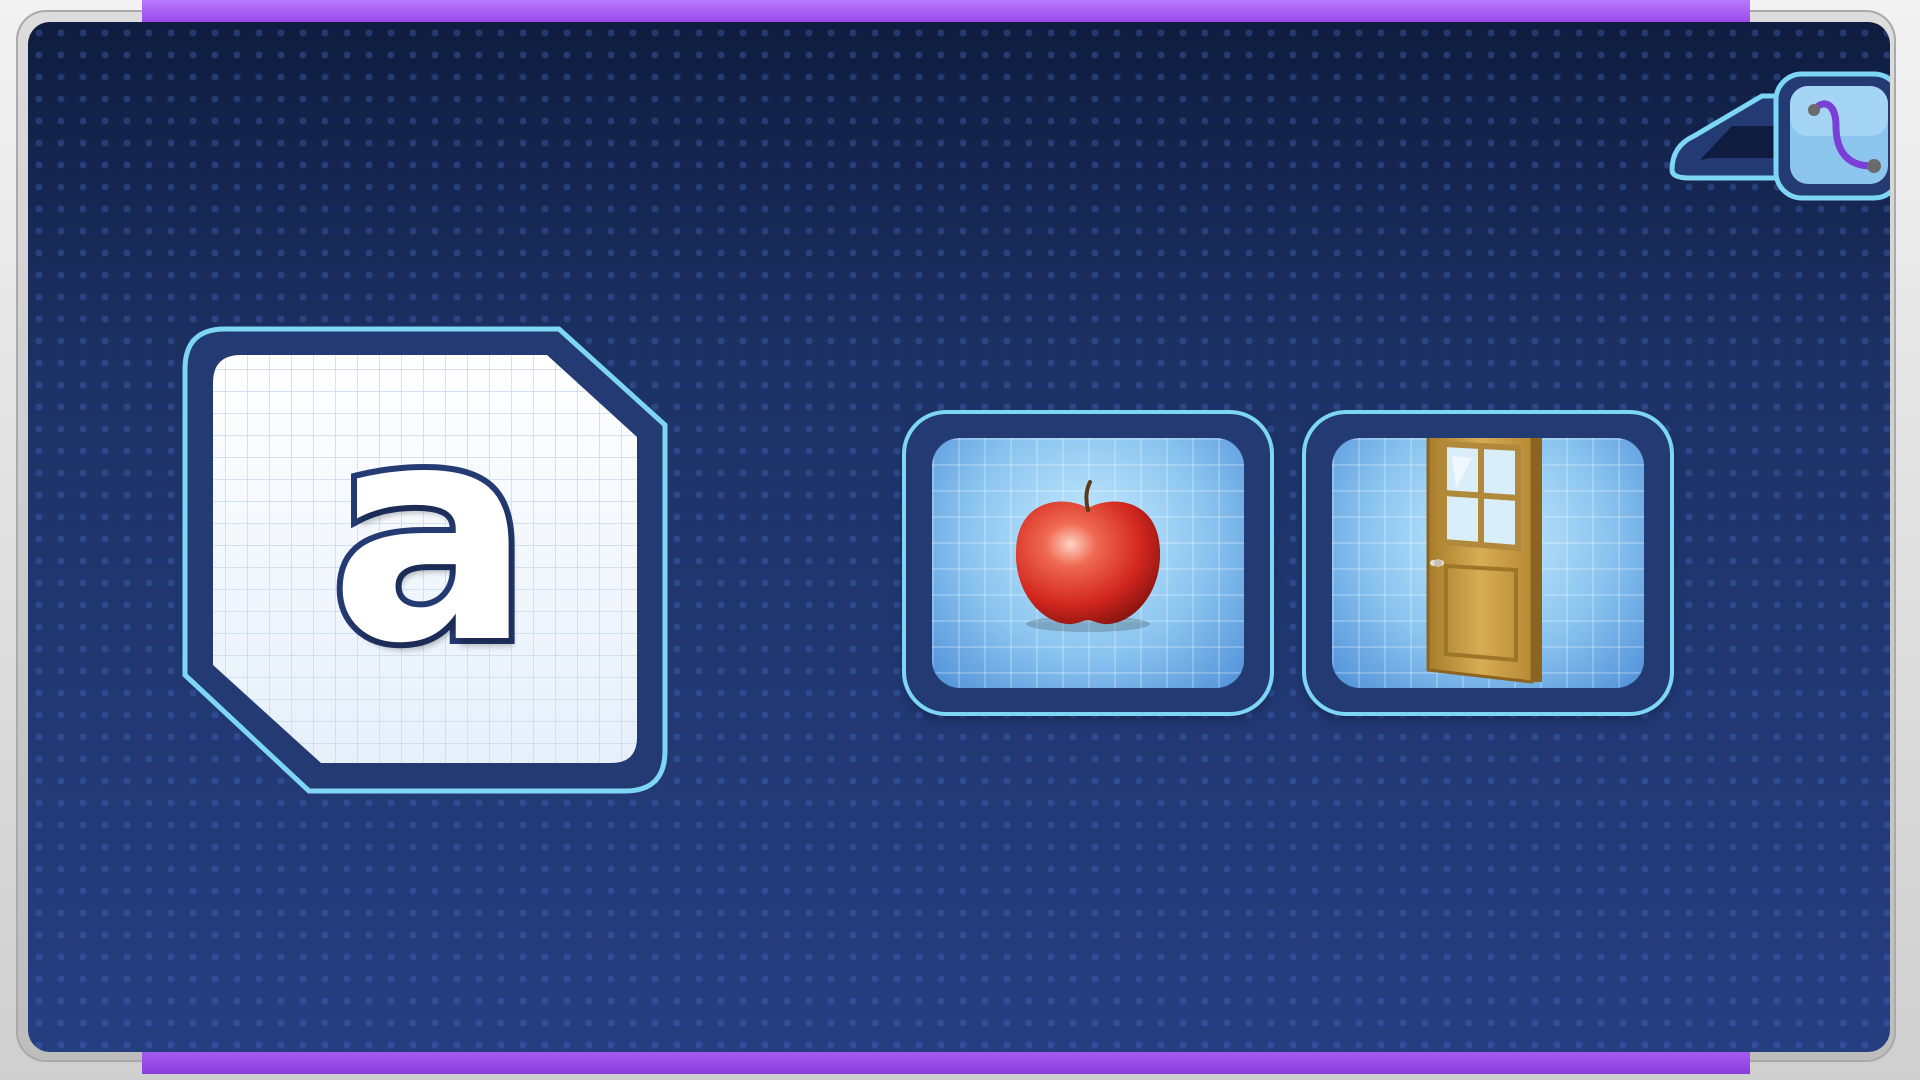 Image resolution: width=1920 pixels, height=1080 pixels. I want to click on apple-icon, so click(1088, 556).